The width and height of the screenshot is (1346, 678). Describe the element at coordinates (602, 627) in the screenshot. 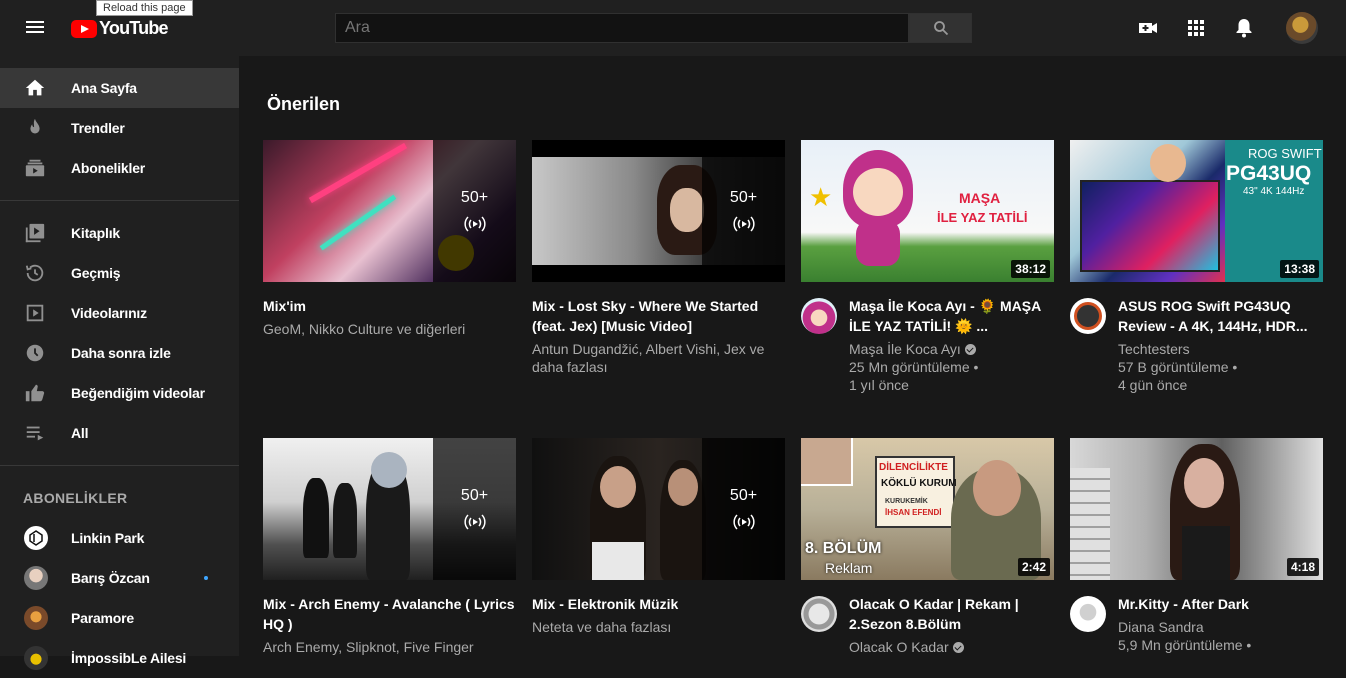

I see `video-meta: Neteta ve daha fazlası` at that location.